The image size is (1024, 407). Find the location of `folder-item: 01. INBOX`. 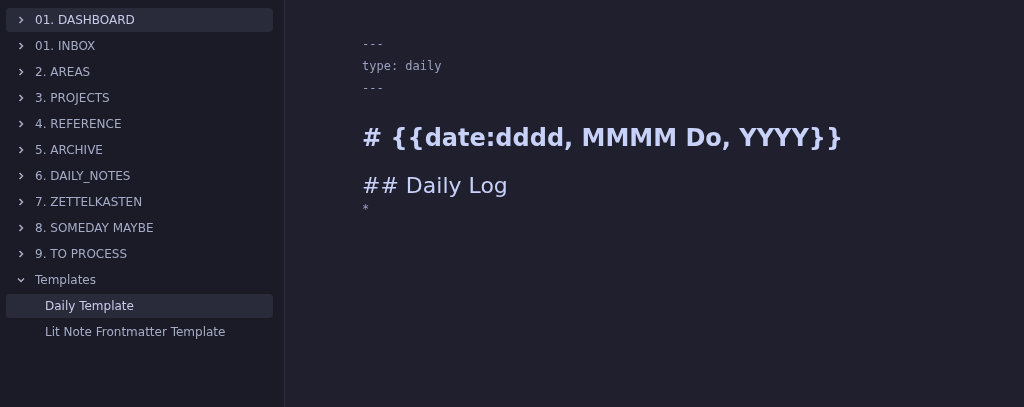

folder-item: 01. INBOX is located at coordinates (139, 46).